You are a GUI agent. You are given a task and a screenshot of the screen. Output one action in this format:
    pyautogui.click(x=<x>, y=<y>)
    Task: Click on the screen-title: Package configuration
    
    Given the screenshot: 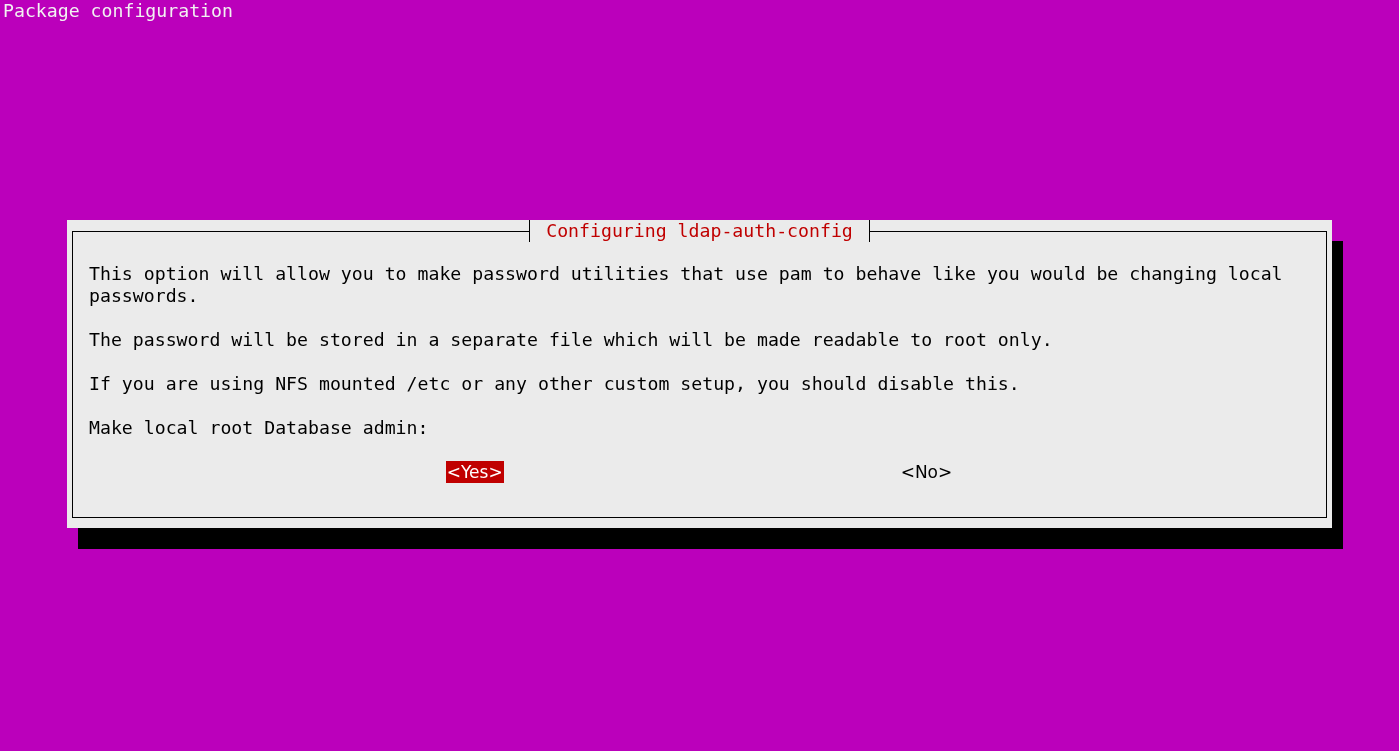 What is the action you would take?
    pyautogui.click(x=117, y=11)
    